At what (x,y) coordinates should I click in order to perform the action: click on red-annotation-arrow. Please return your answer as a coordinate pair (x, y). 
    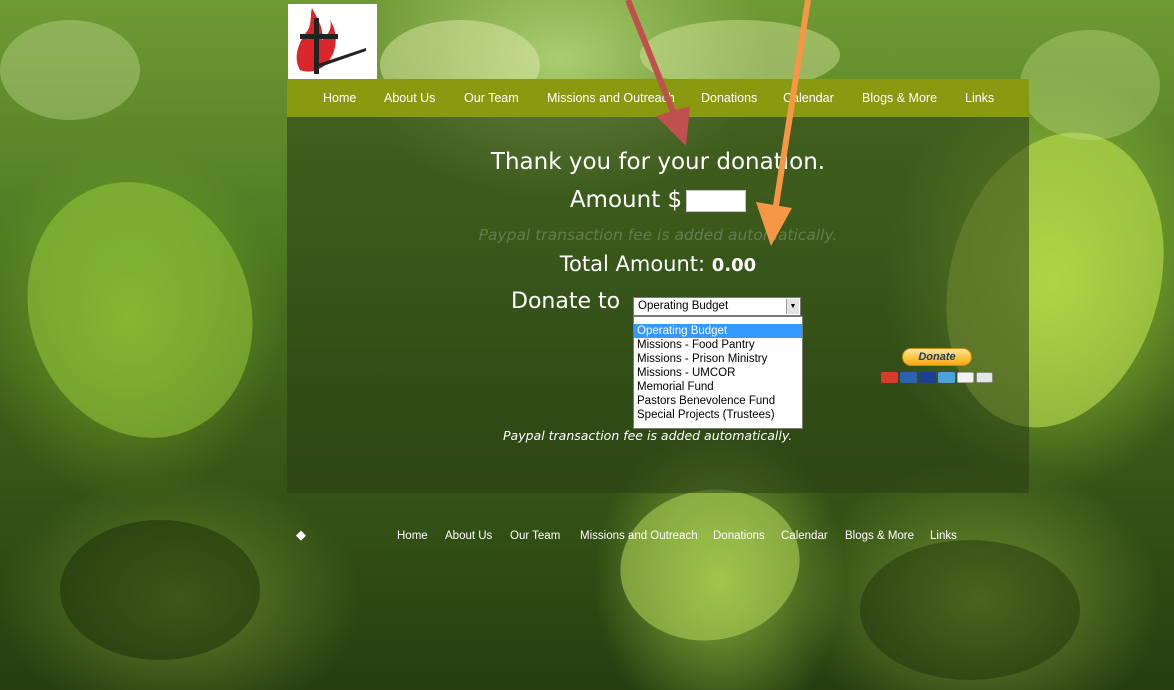
    Looking at the image, I should click on (653, 63).